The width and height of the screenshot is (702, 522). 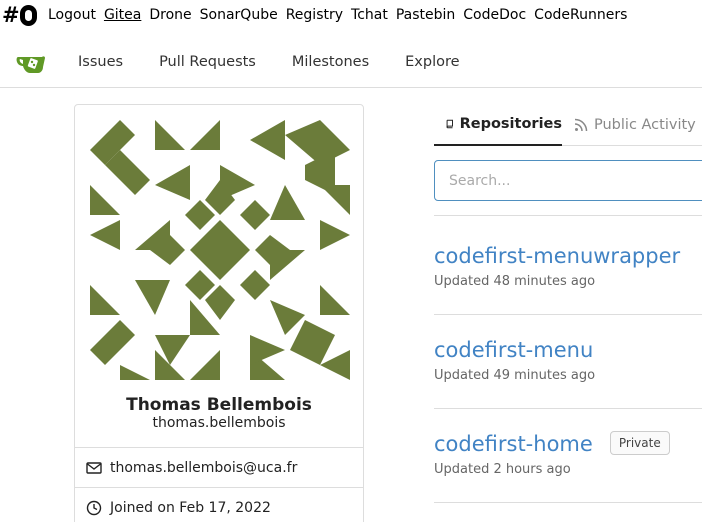 What do you see at coordinates (513, 350) in the screenshot?
I see `repo-name-link: codefirst-menu` at bounding box center [513, 350].